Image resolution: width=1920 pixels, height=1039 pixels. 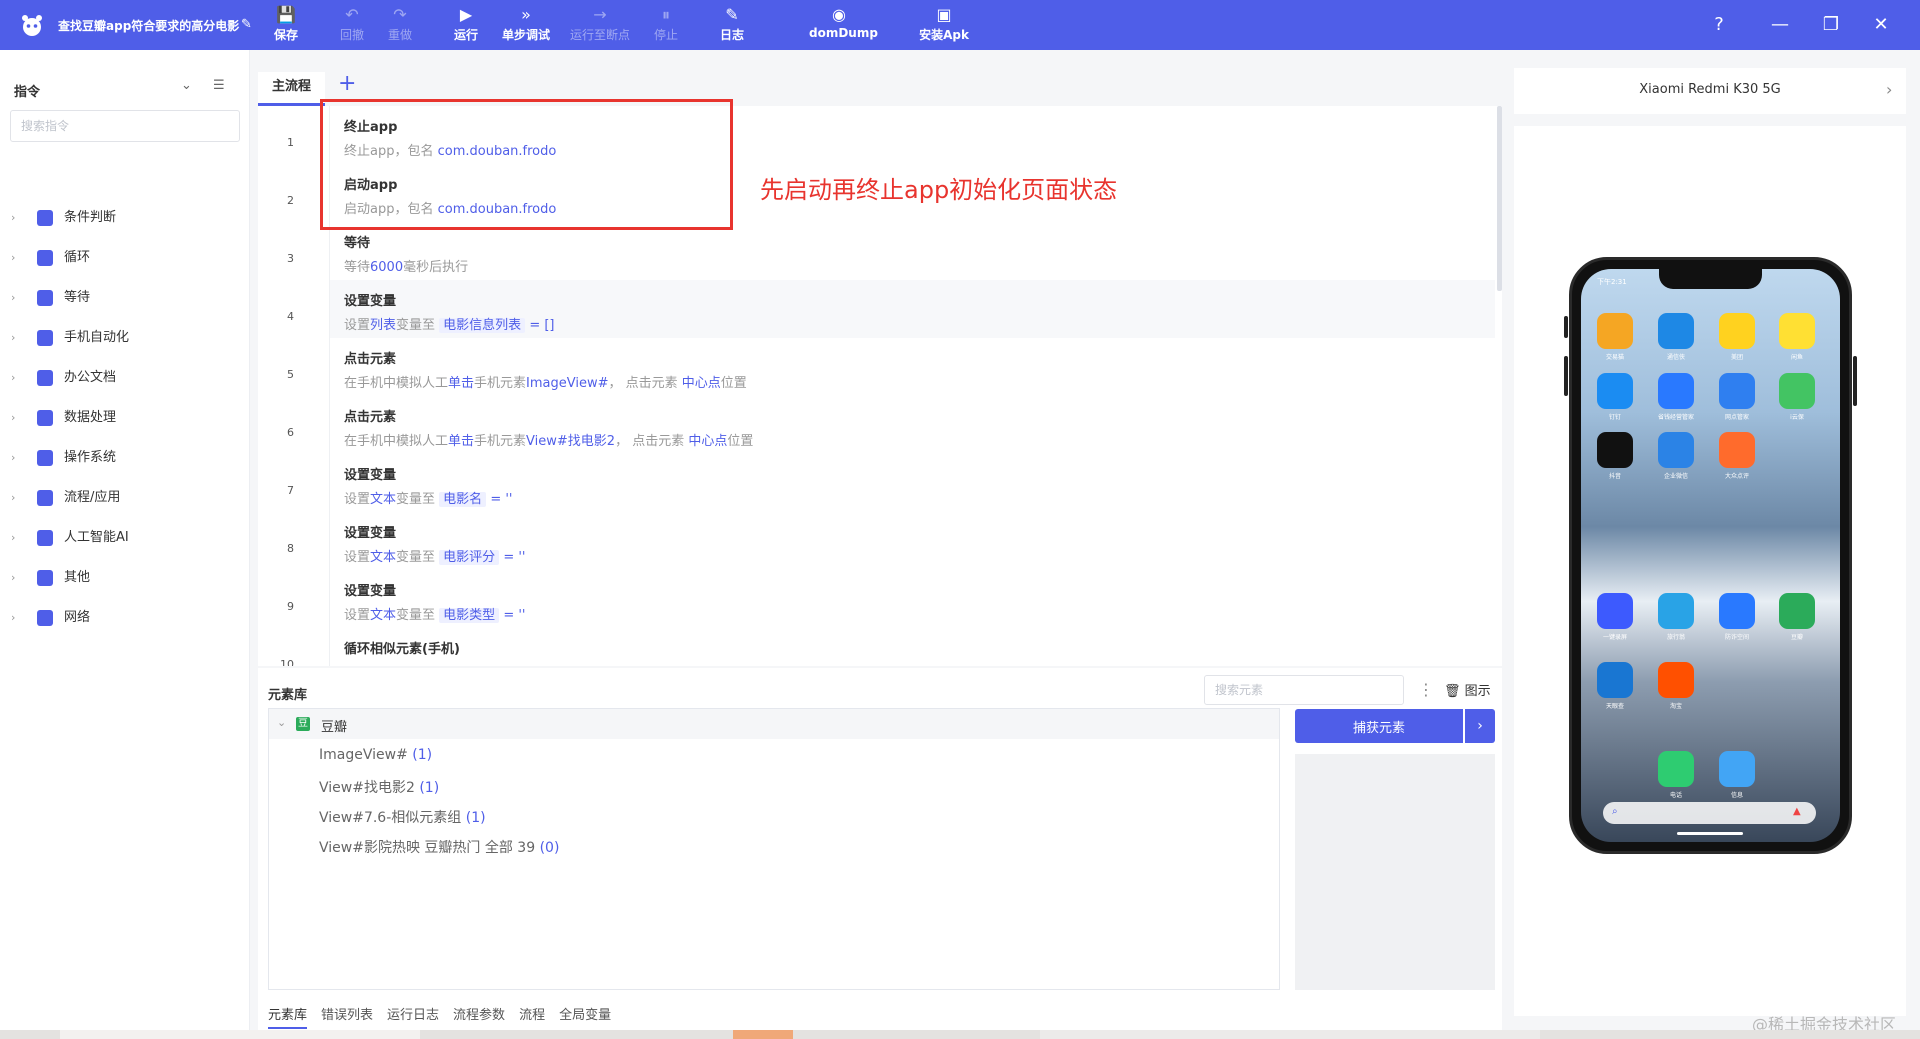 What do you see at coordinates (1676, 617) in the screenshot?
I see `phone-app-icon: 旅行翁` at bounding box center [1676, 617].